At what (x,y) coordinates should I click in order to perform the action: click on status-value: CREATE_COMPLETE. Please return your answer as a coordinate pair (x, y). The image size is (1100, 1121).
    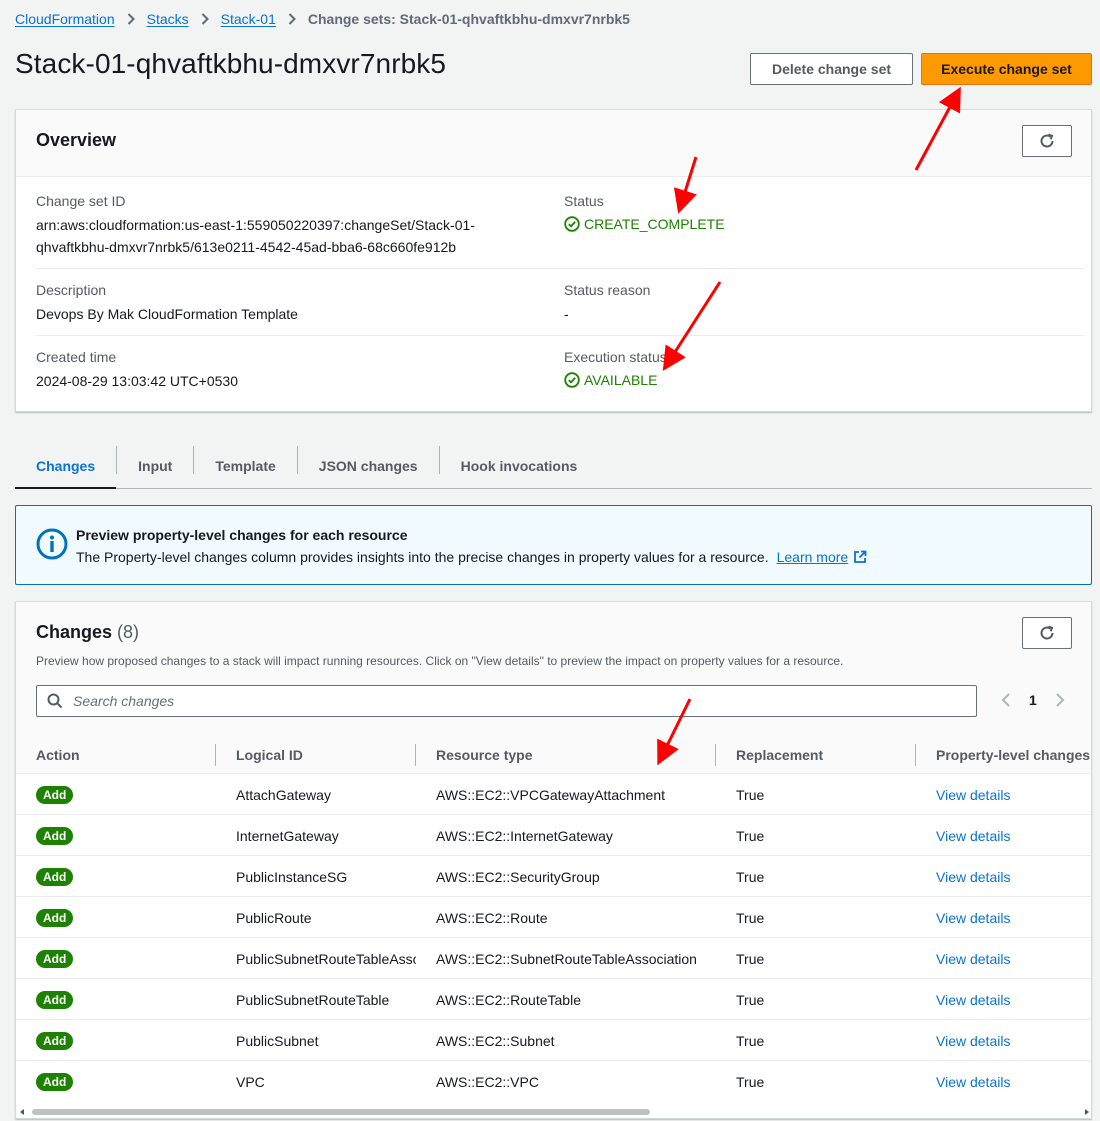
    Looking at the image, I should click on (644, 224).